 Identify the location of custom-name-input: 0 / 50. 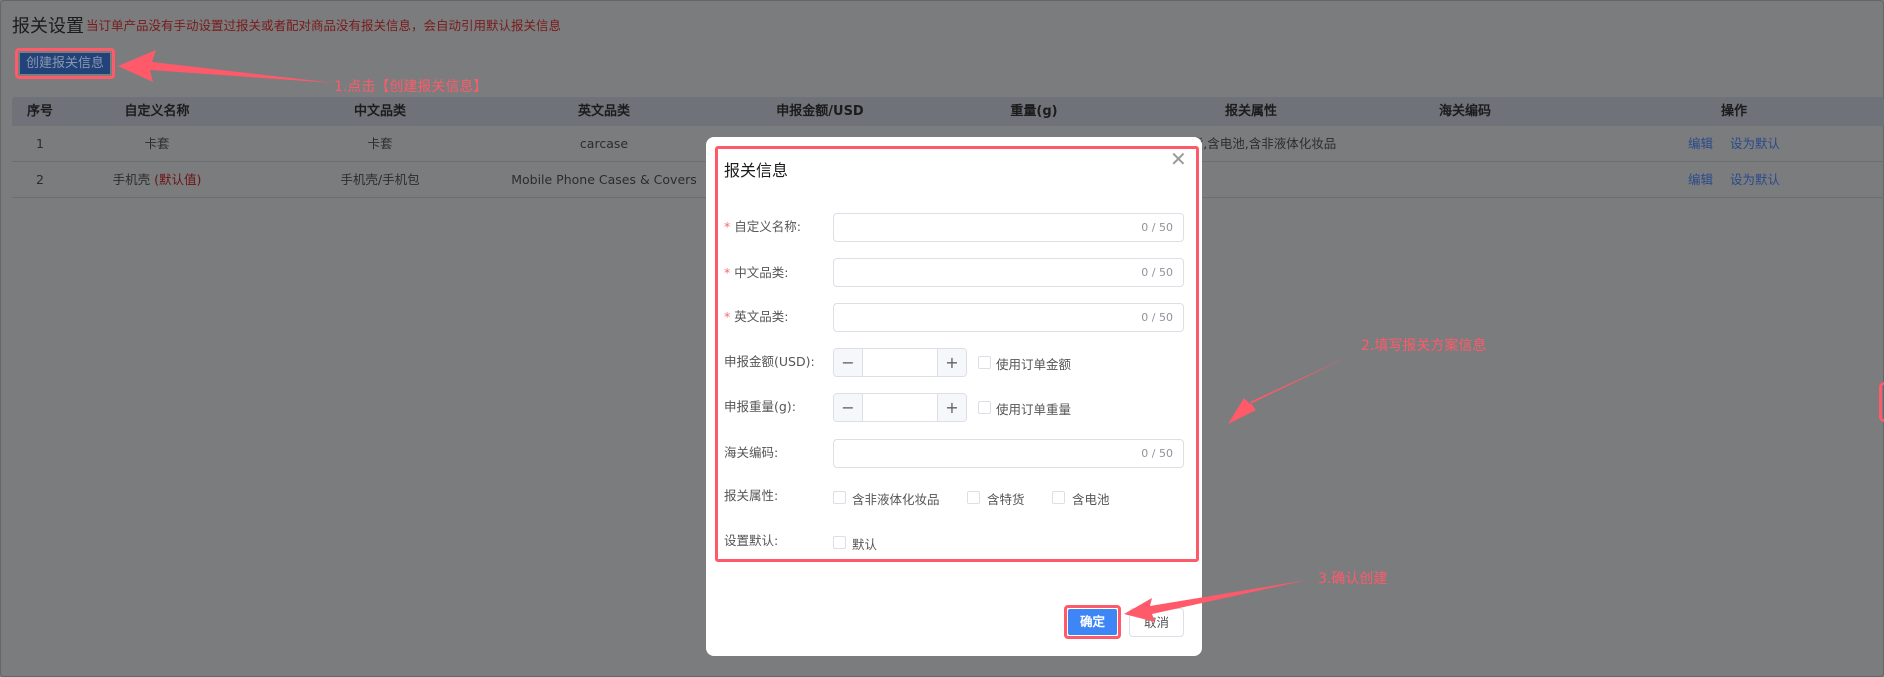
(1008, 227).